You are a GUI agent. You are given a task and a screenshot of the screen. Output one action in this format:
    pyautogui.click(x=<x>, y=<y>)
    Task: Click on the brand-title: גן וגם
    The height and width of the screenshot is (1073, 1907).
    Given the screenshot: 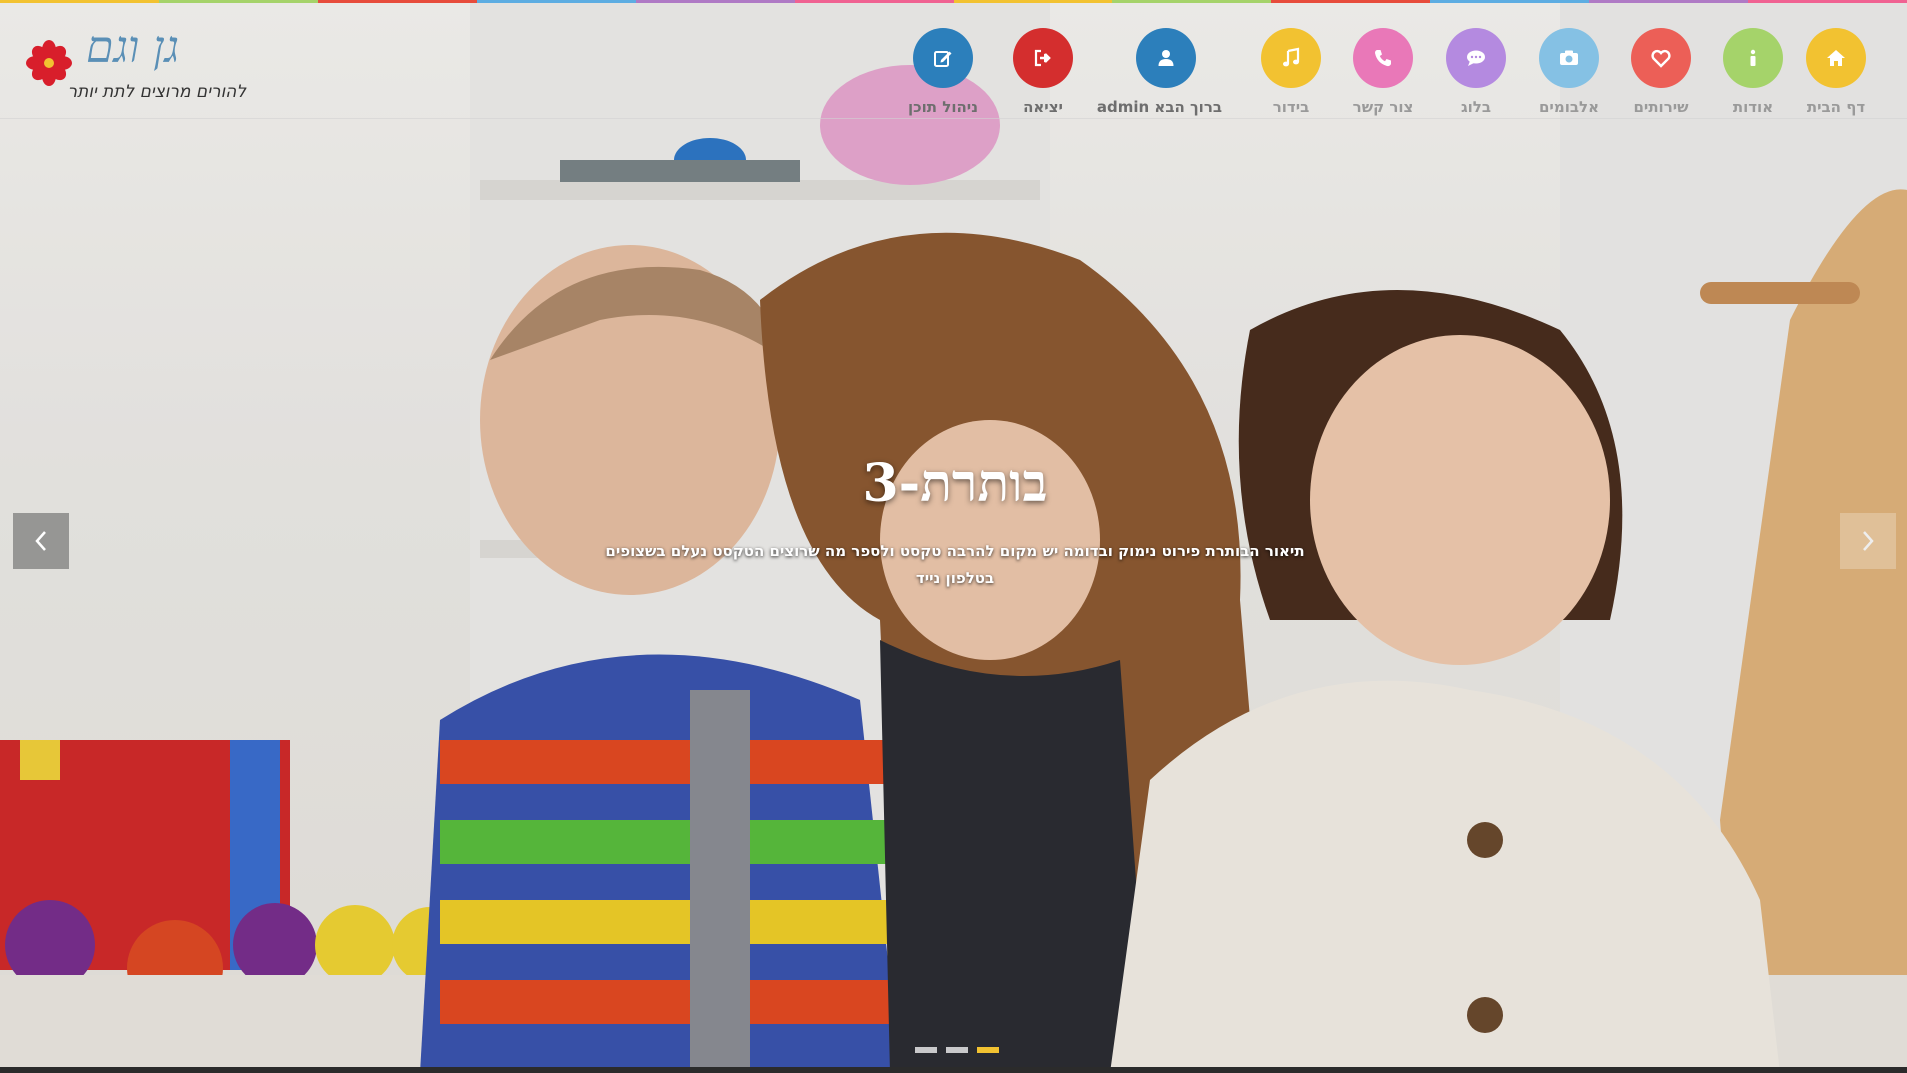 What is the action you would take?
    pyautogui.click(x=132, y=47)
    